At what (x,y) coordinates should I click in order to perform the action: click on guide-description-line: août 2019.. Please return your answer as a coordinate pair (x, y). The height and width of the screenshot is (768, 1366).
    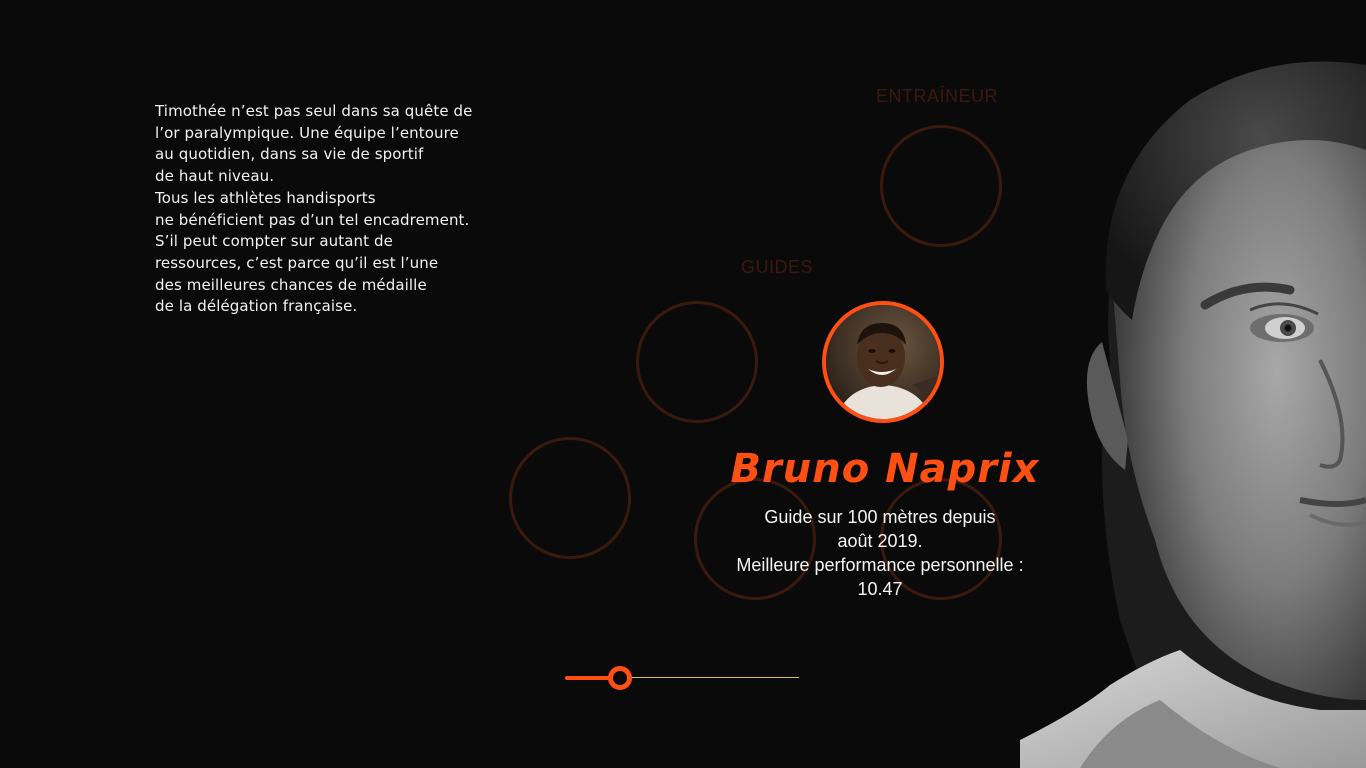
    Looking at the image, I should click on (880, 541).